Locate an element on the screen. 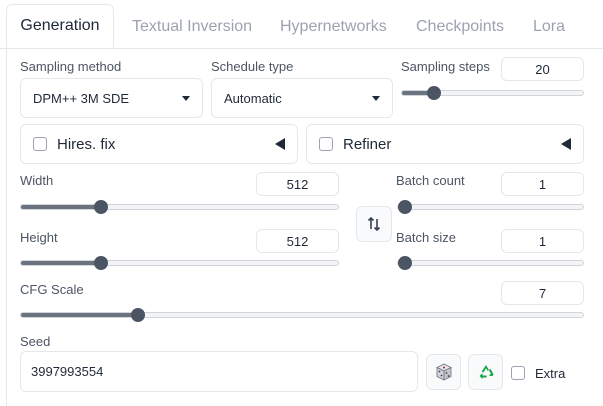 The height and width of the screenshot is (406, 603). reuse-seed-button is located at coordinates (485, 372).